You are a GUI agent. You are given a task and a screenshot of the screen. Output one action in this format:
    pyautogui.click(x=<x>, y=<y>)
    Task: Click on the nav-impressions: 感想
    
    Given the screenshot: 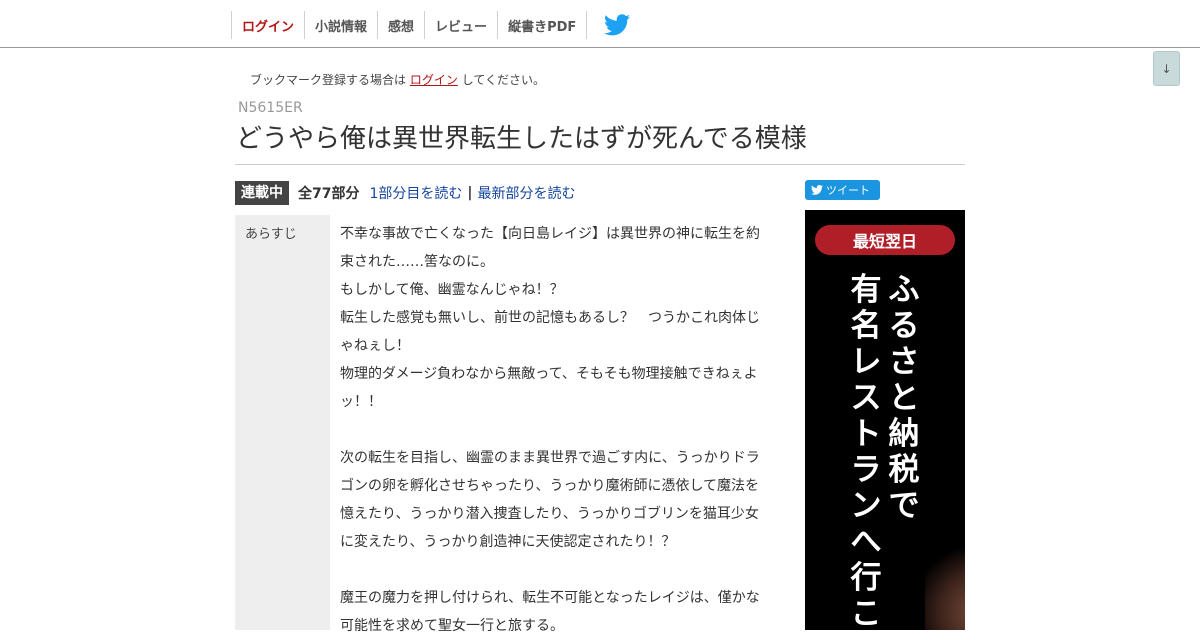 What is the action you would take?
    pyautogui.click(x=400, y=25)
    